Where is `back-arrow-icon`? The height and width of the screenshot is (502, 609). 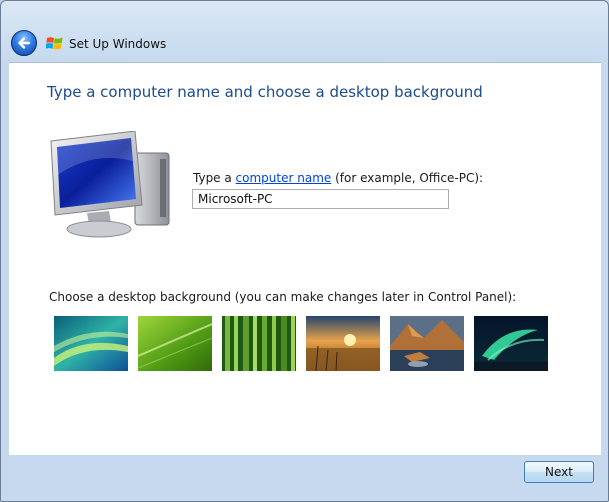
back-arrow-icon is located at coordinates (24, 43).